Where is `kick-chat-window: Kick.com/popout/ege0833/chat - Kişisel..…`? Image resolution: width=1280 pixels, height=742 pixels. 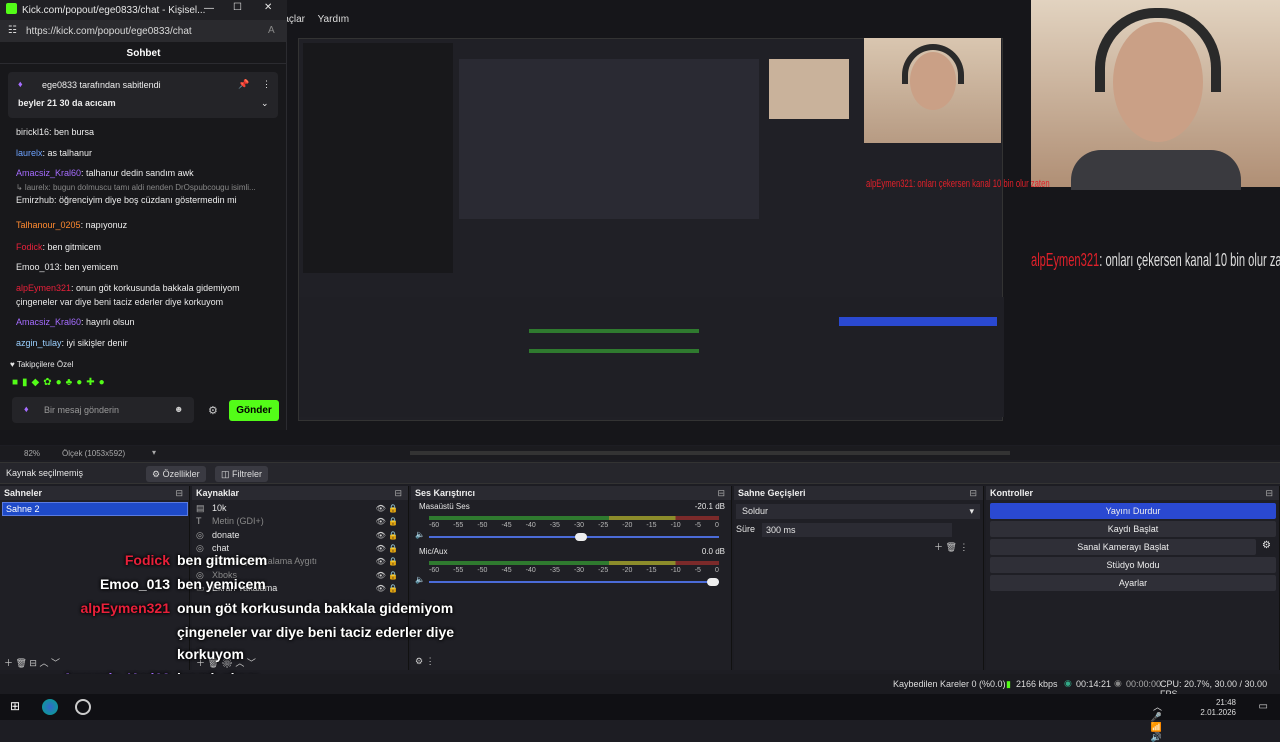 kick-chat-window: Kick.com/popout/ege0833/chat - Kişisel..… is located at coordinates (143, 215).